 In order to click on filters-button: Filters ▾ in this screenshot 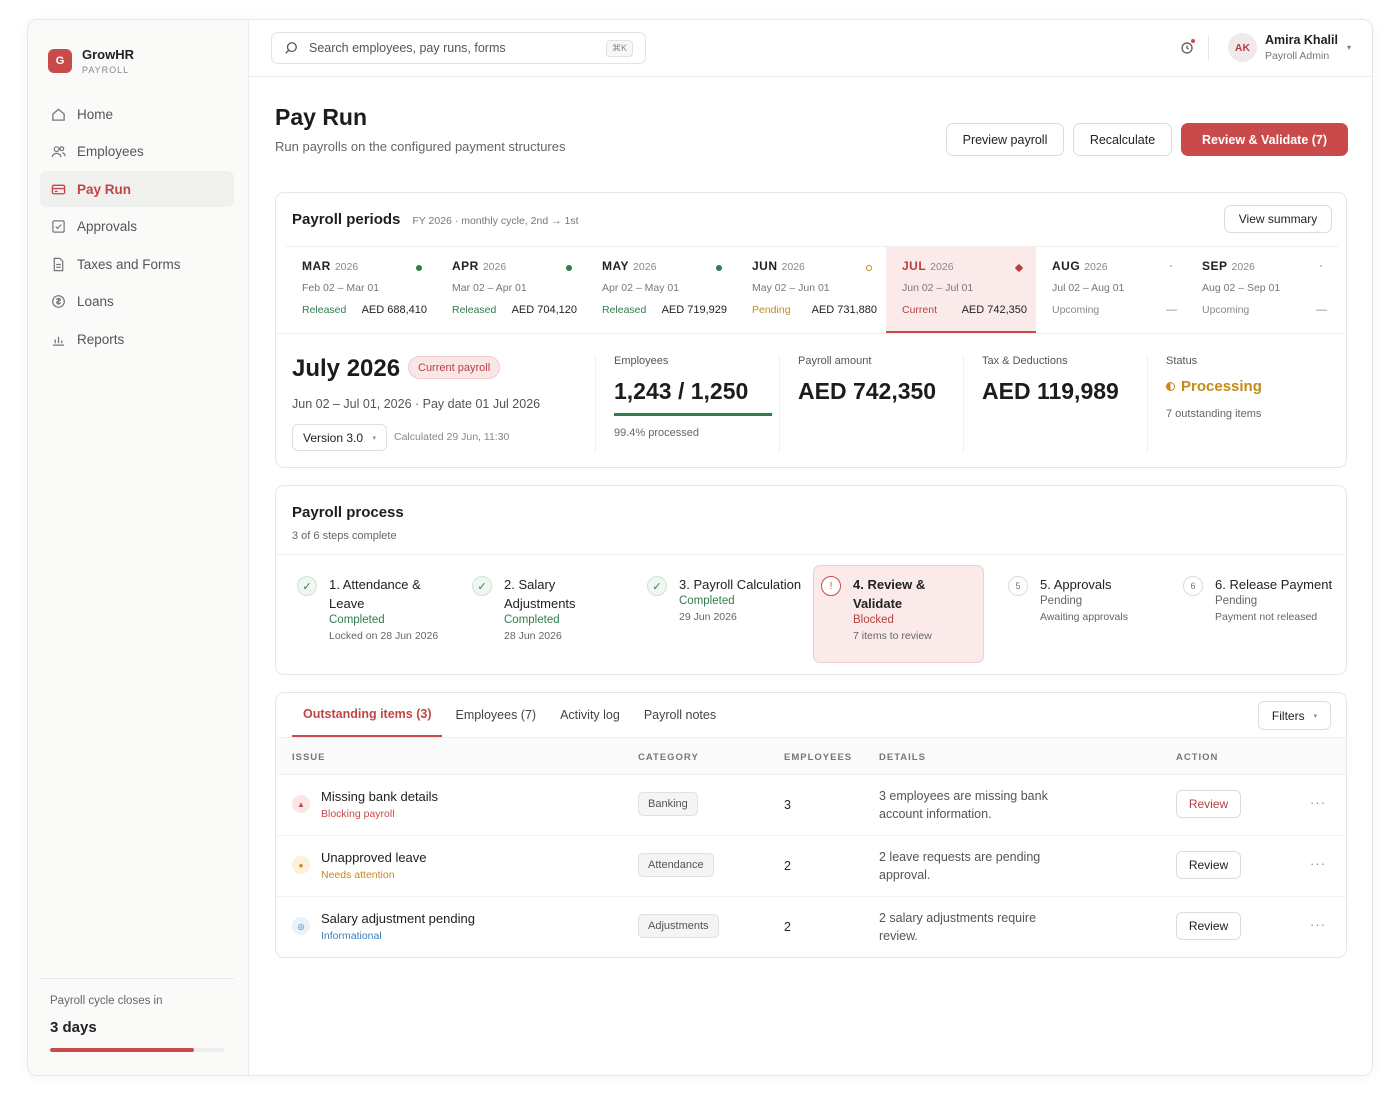, I will do `click(1294, 715)`.